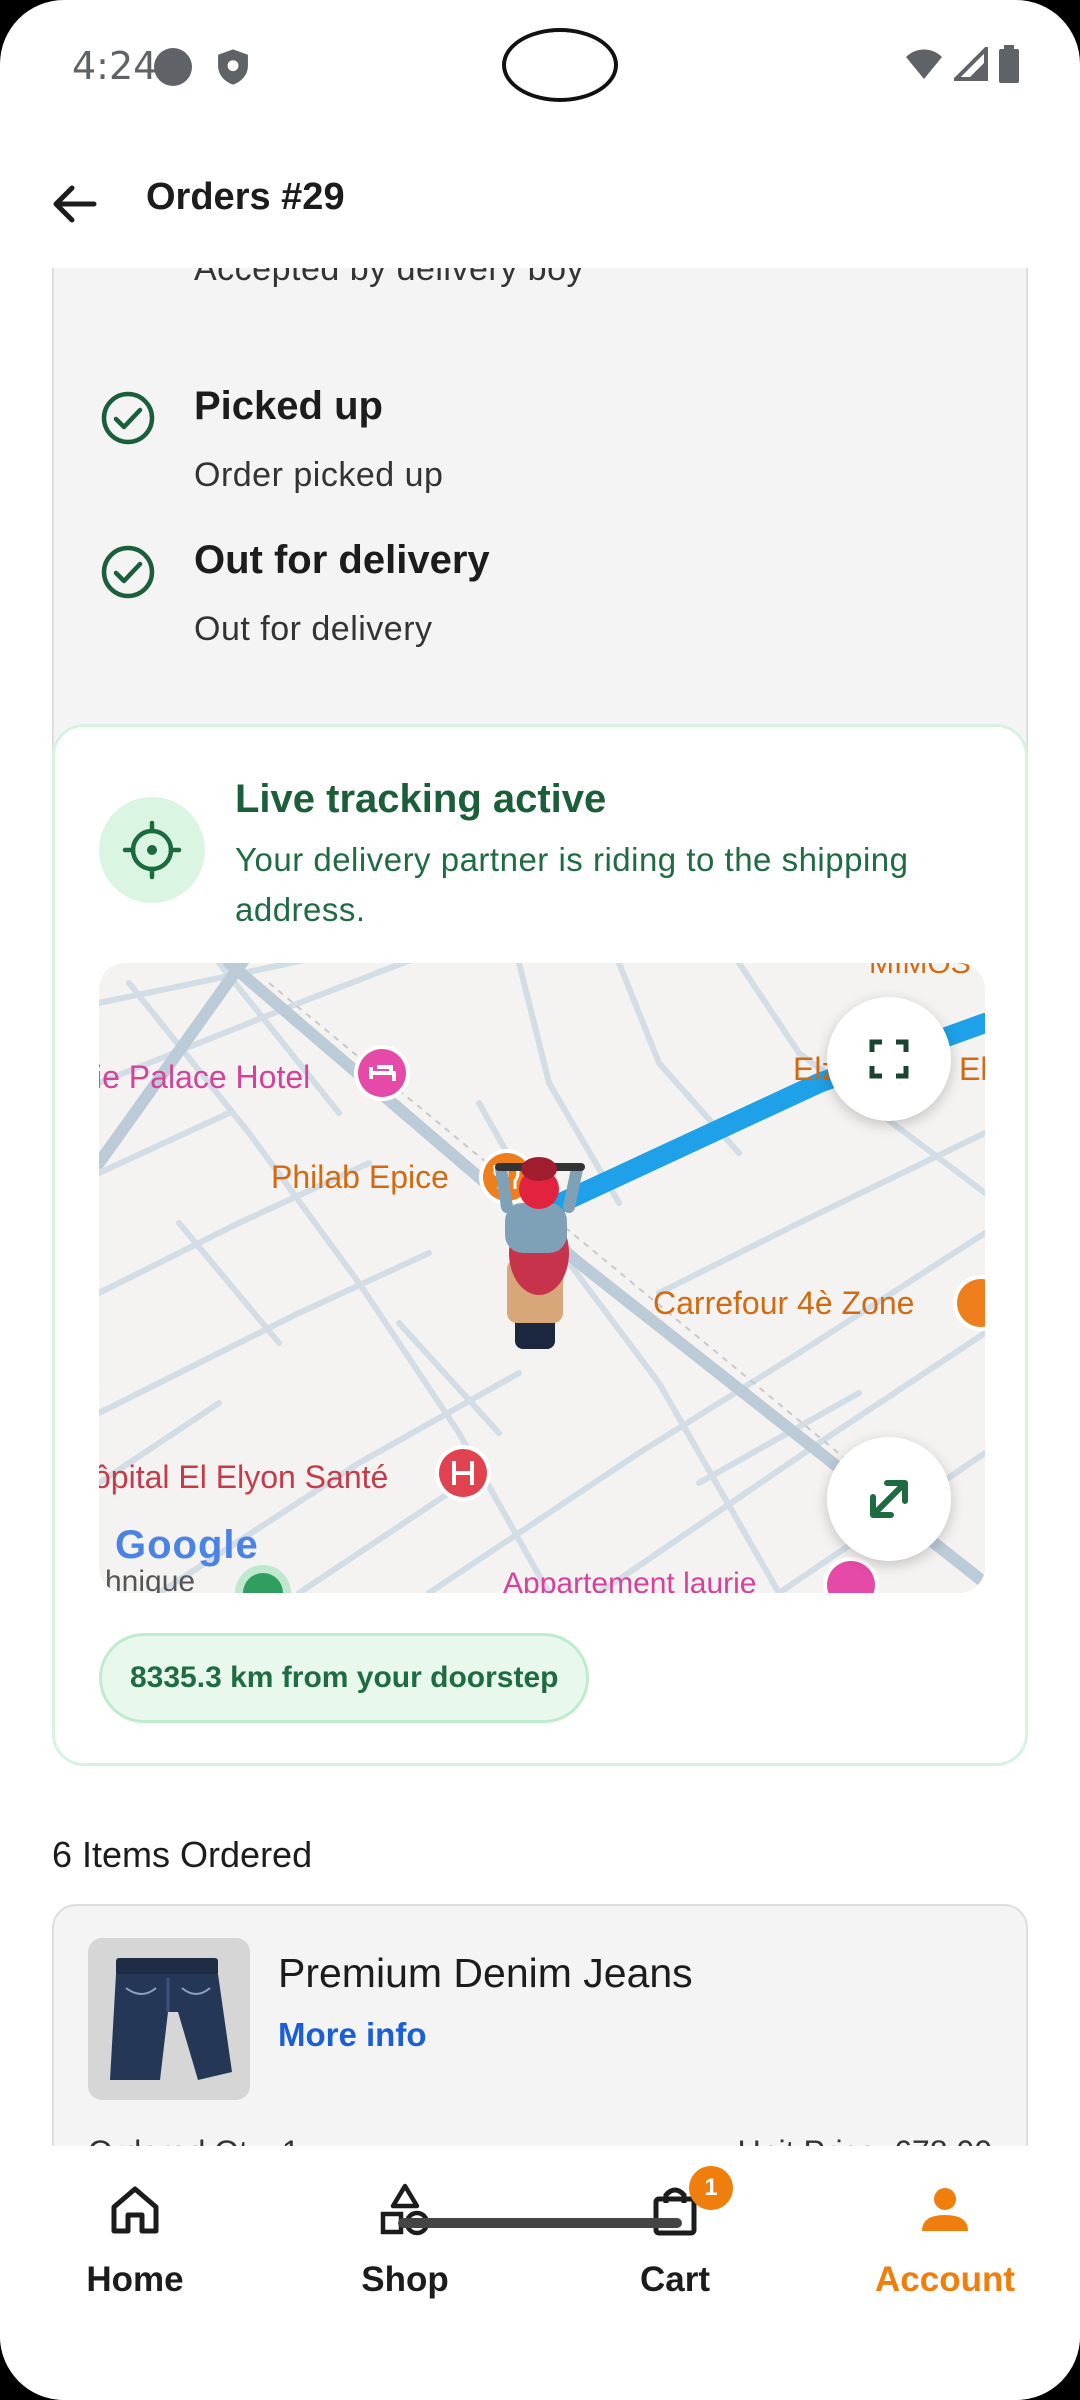 The width and height of the screenshot is (1080, 2400). I want to click on arrow-left-icon, so click(75, 204).